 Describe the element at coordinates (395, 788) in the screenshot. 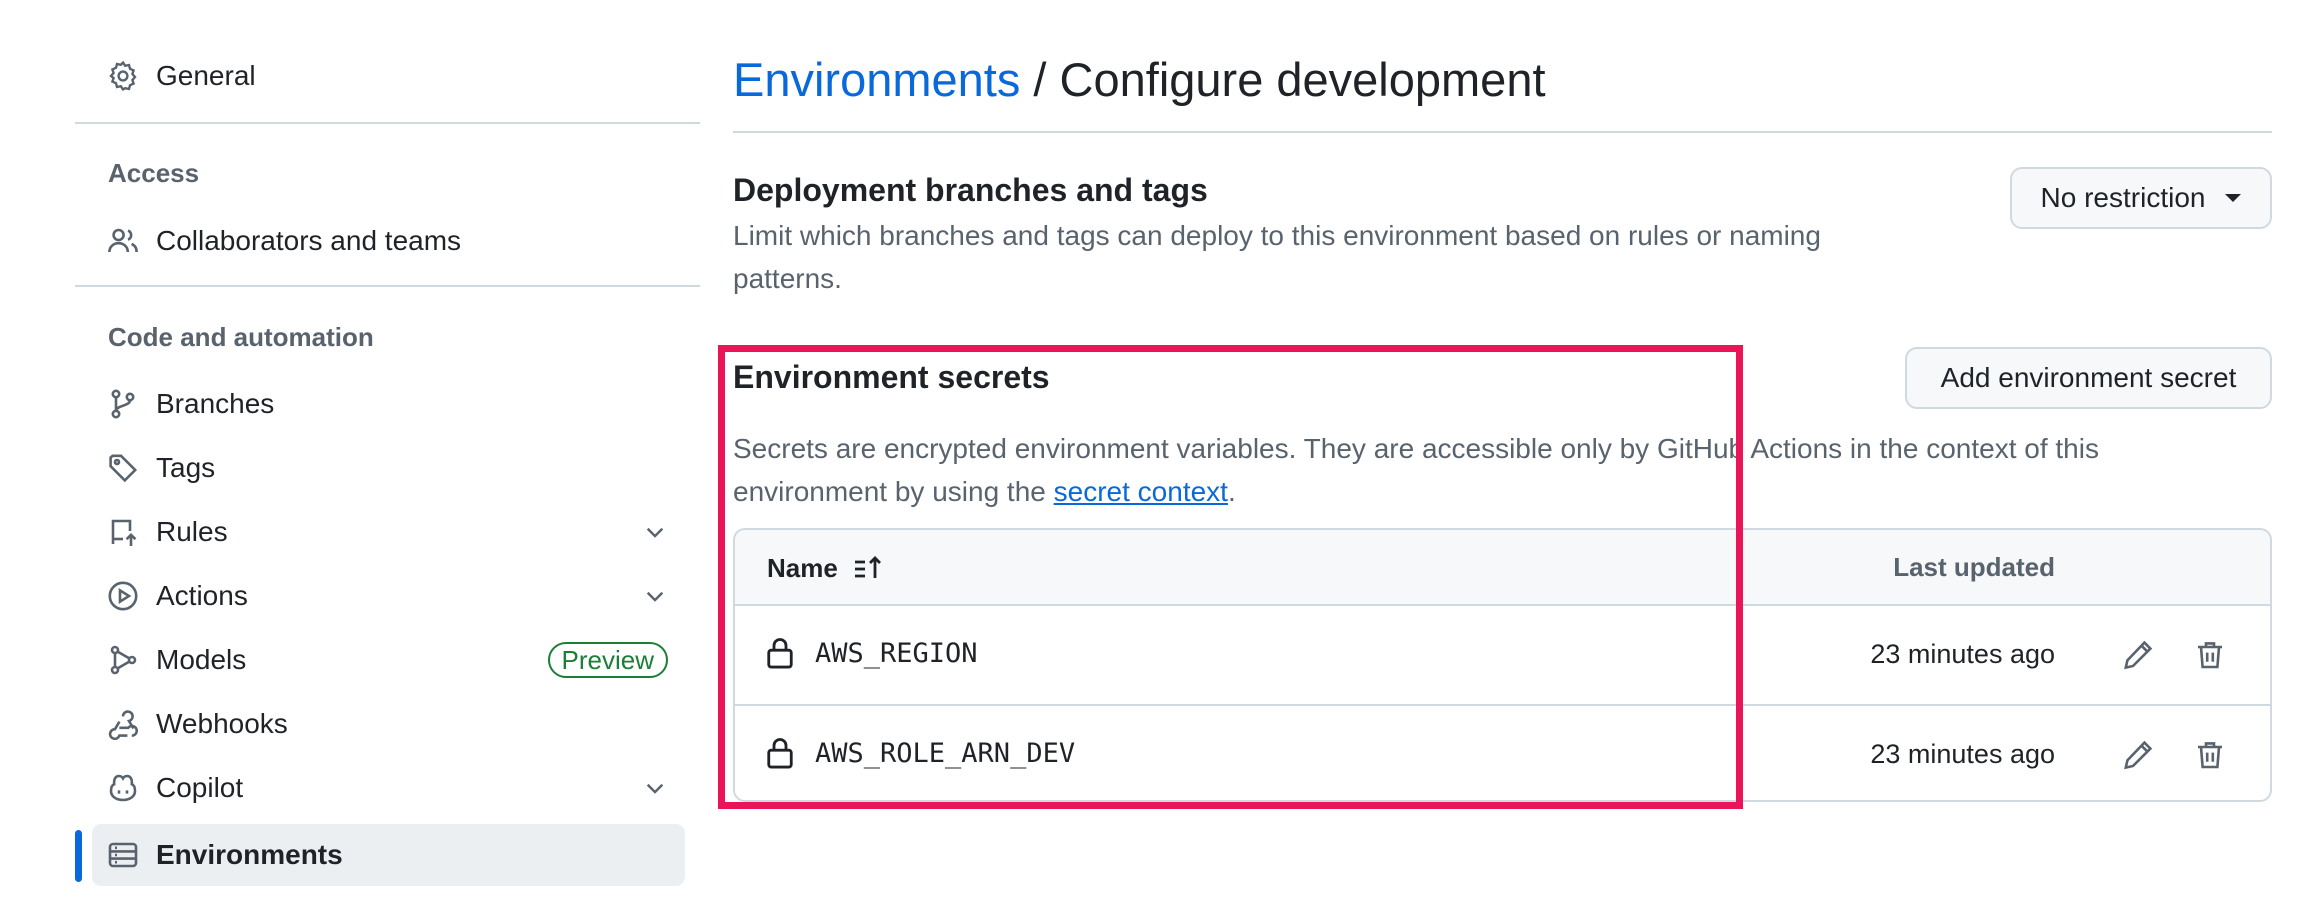

I see `sidebar-item-copilot: Copilot` at that location.